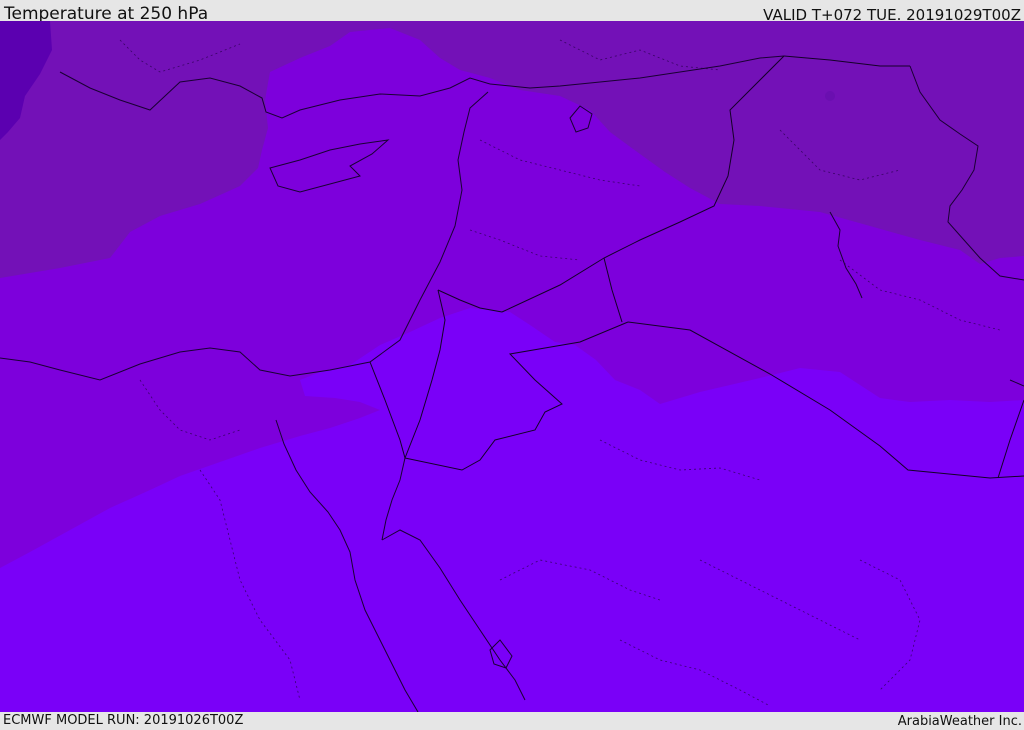 The height and width of the screenshot is (730, 1024). Describe the element at coordinates (830, 96) in the screenshot. I see `cold-spot` at that location.